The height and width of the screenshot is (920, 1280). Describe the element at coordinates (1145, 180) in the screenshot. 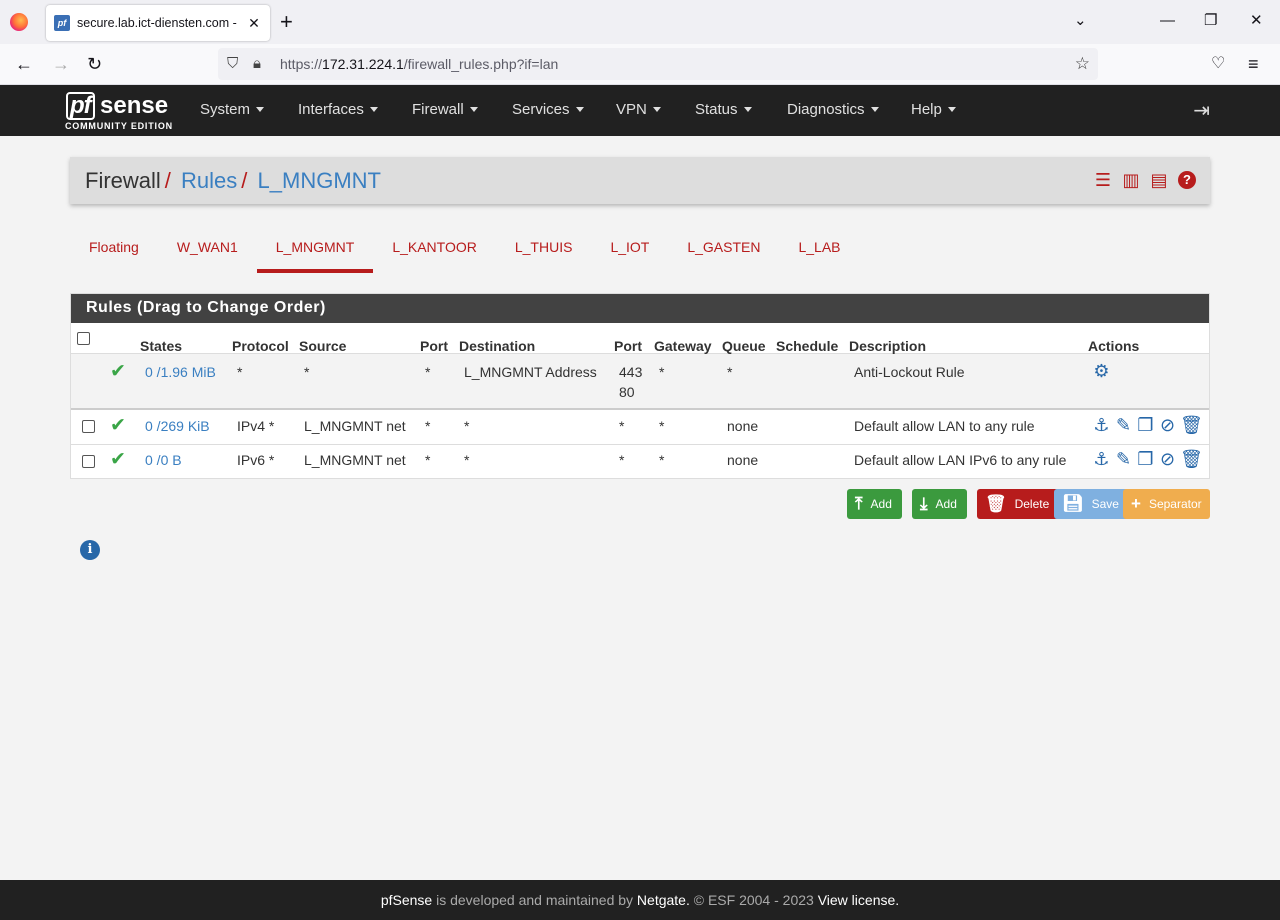

I see `breadcrumb-icons: ☰ ▥ ▤ ?` at that location.